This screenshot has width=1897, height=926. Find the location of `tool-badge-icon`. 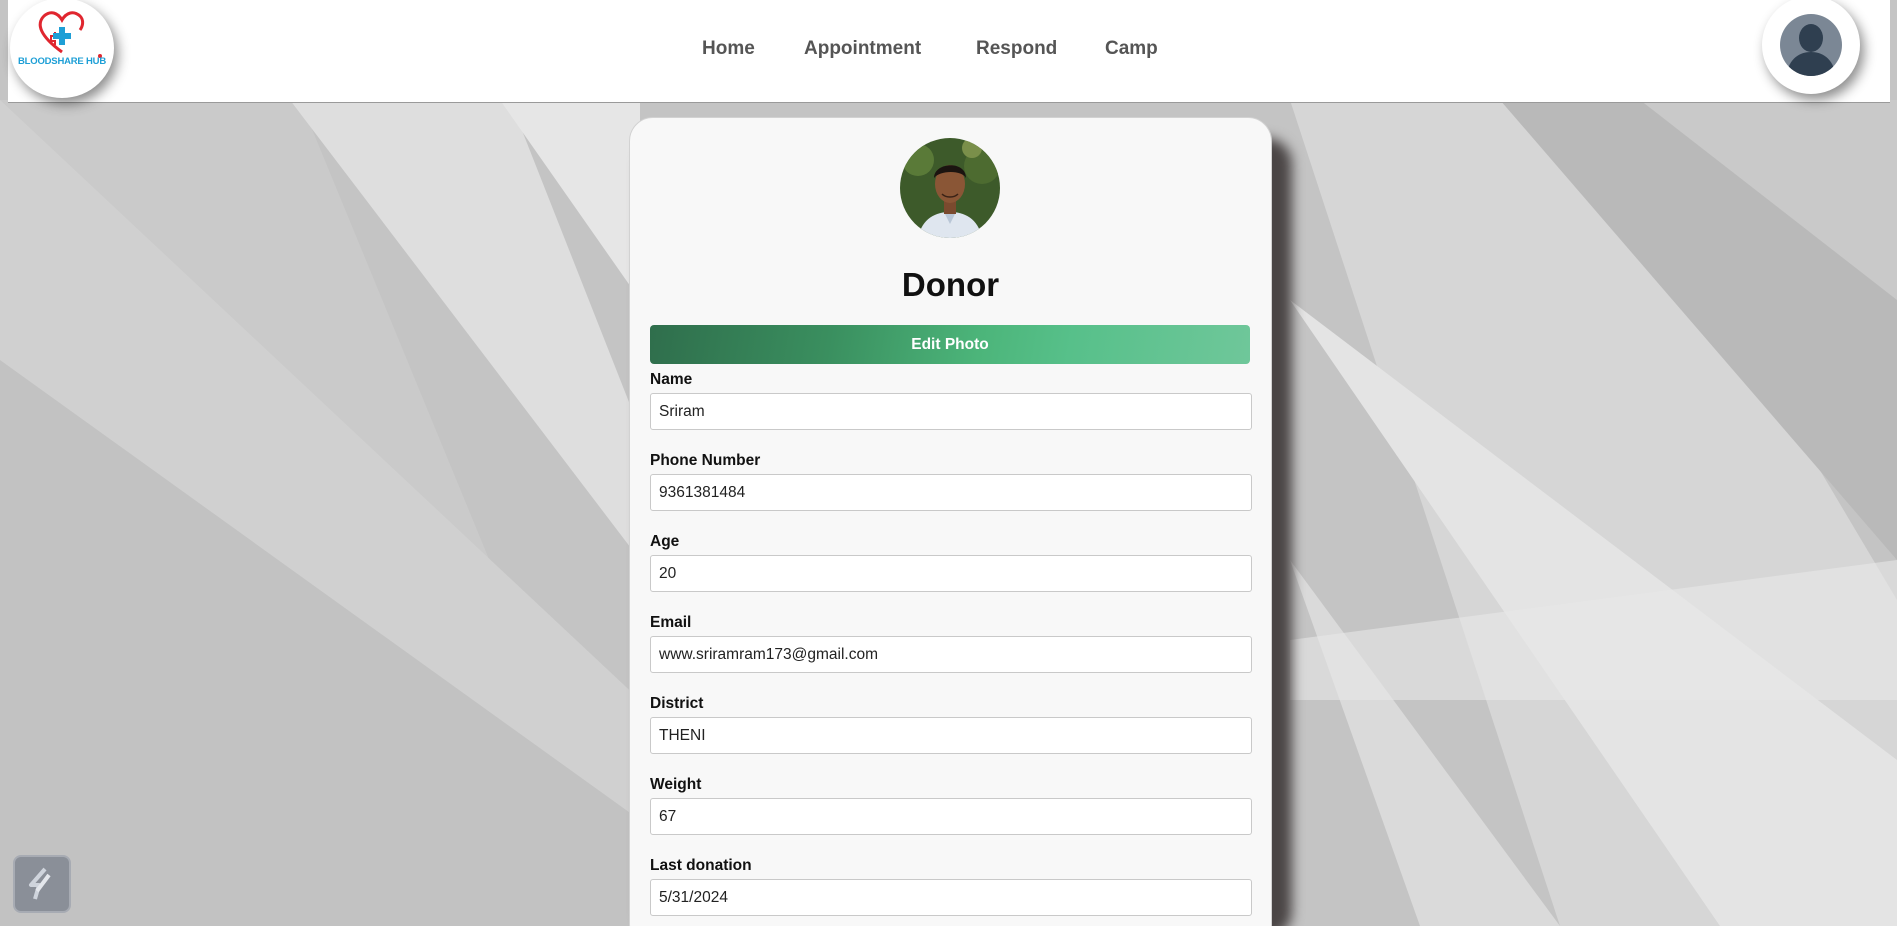

tool-badge-icon is located at coordinates (40, 883).